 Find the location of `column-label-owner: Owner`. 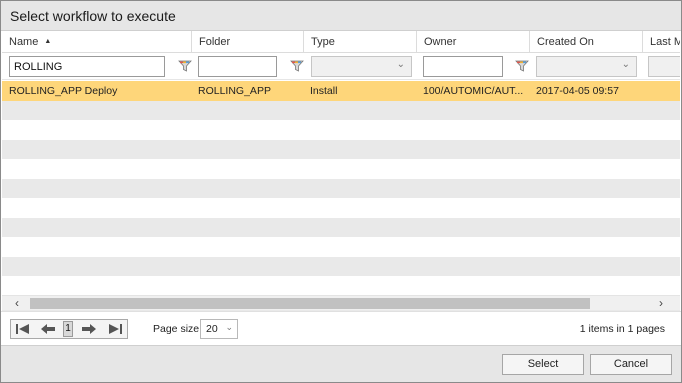

column-label-owner: Owner is located at coordinates (440, 42).